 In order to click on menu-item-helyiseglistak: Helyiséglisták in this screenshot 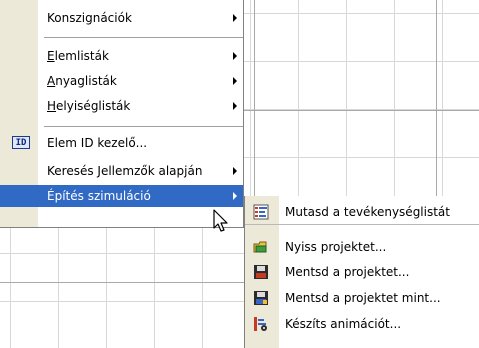, I will do `click(121, 106)`.